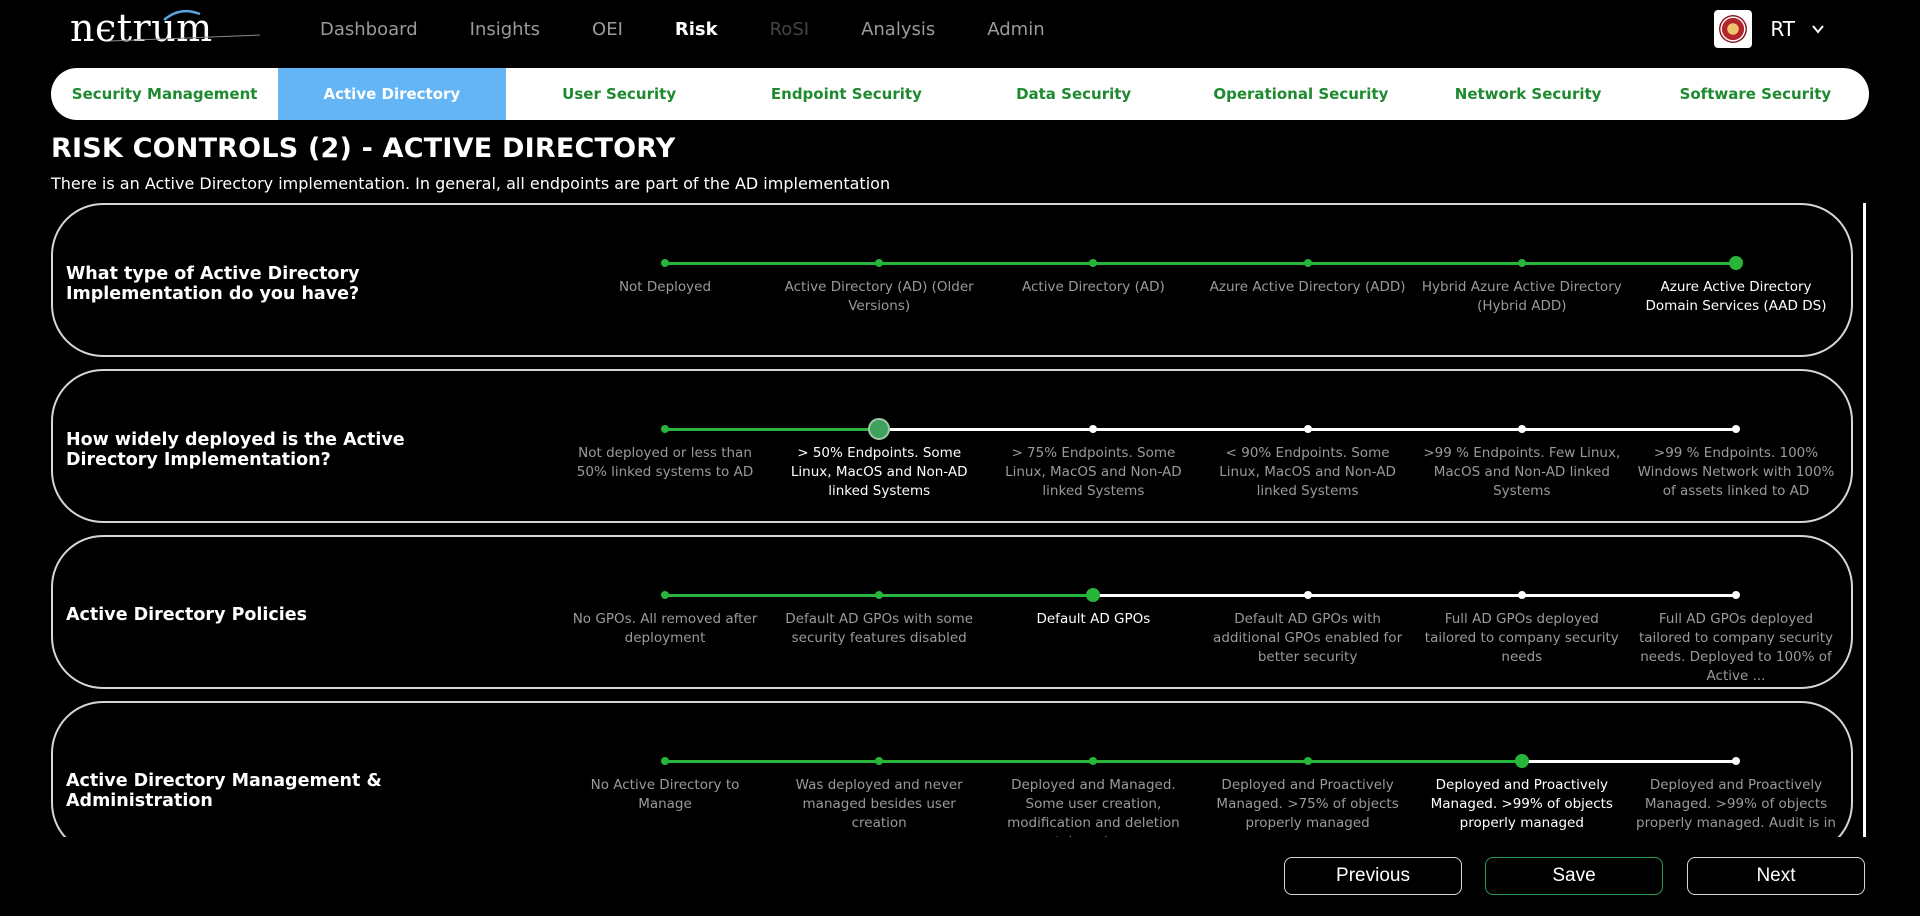 This screenshot has height=916, width=1920. What do you see at coordinates (879, 297) in the screenshot?
I see `option-label: Active Directory (AD) (Older Versions)` at bounding box center [879, 297].